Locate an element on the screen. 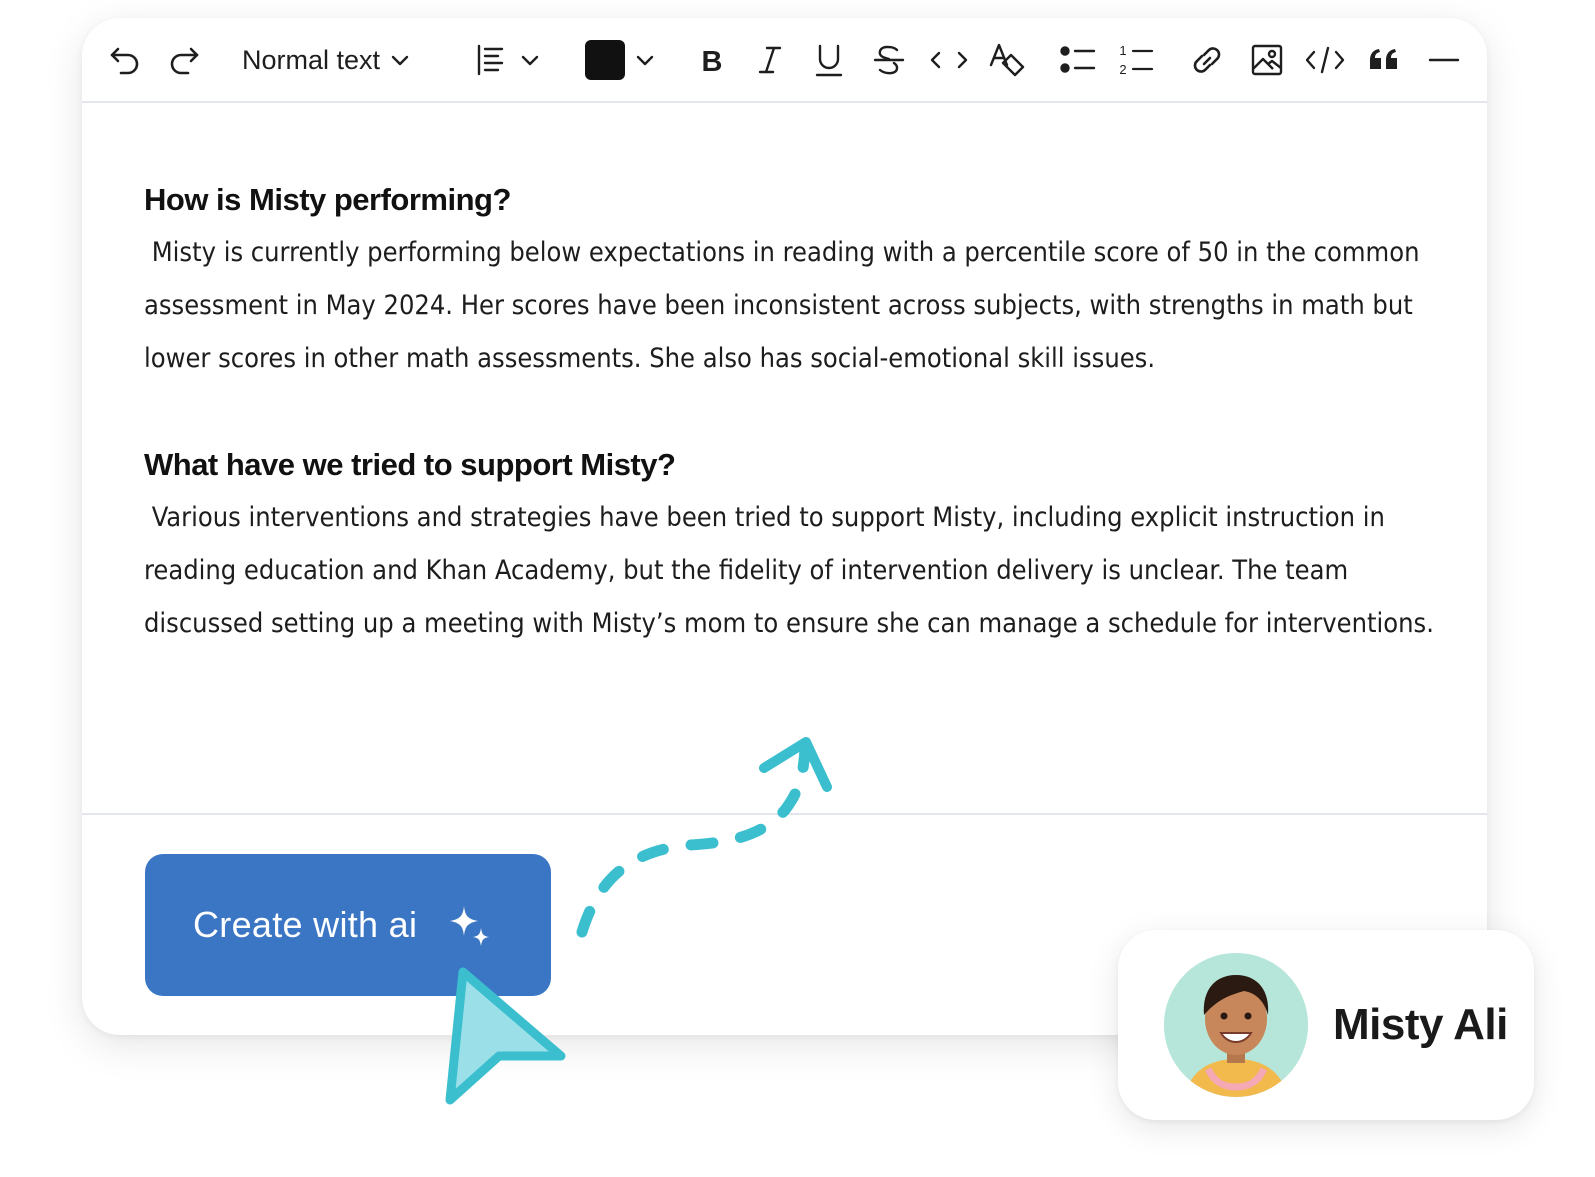 The image size is (1595, 1177). italic-button is located at coordinates (770, 60).